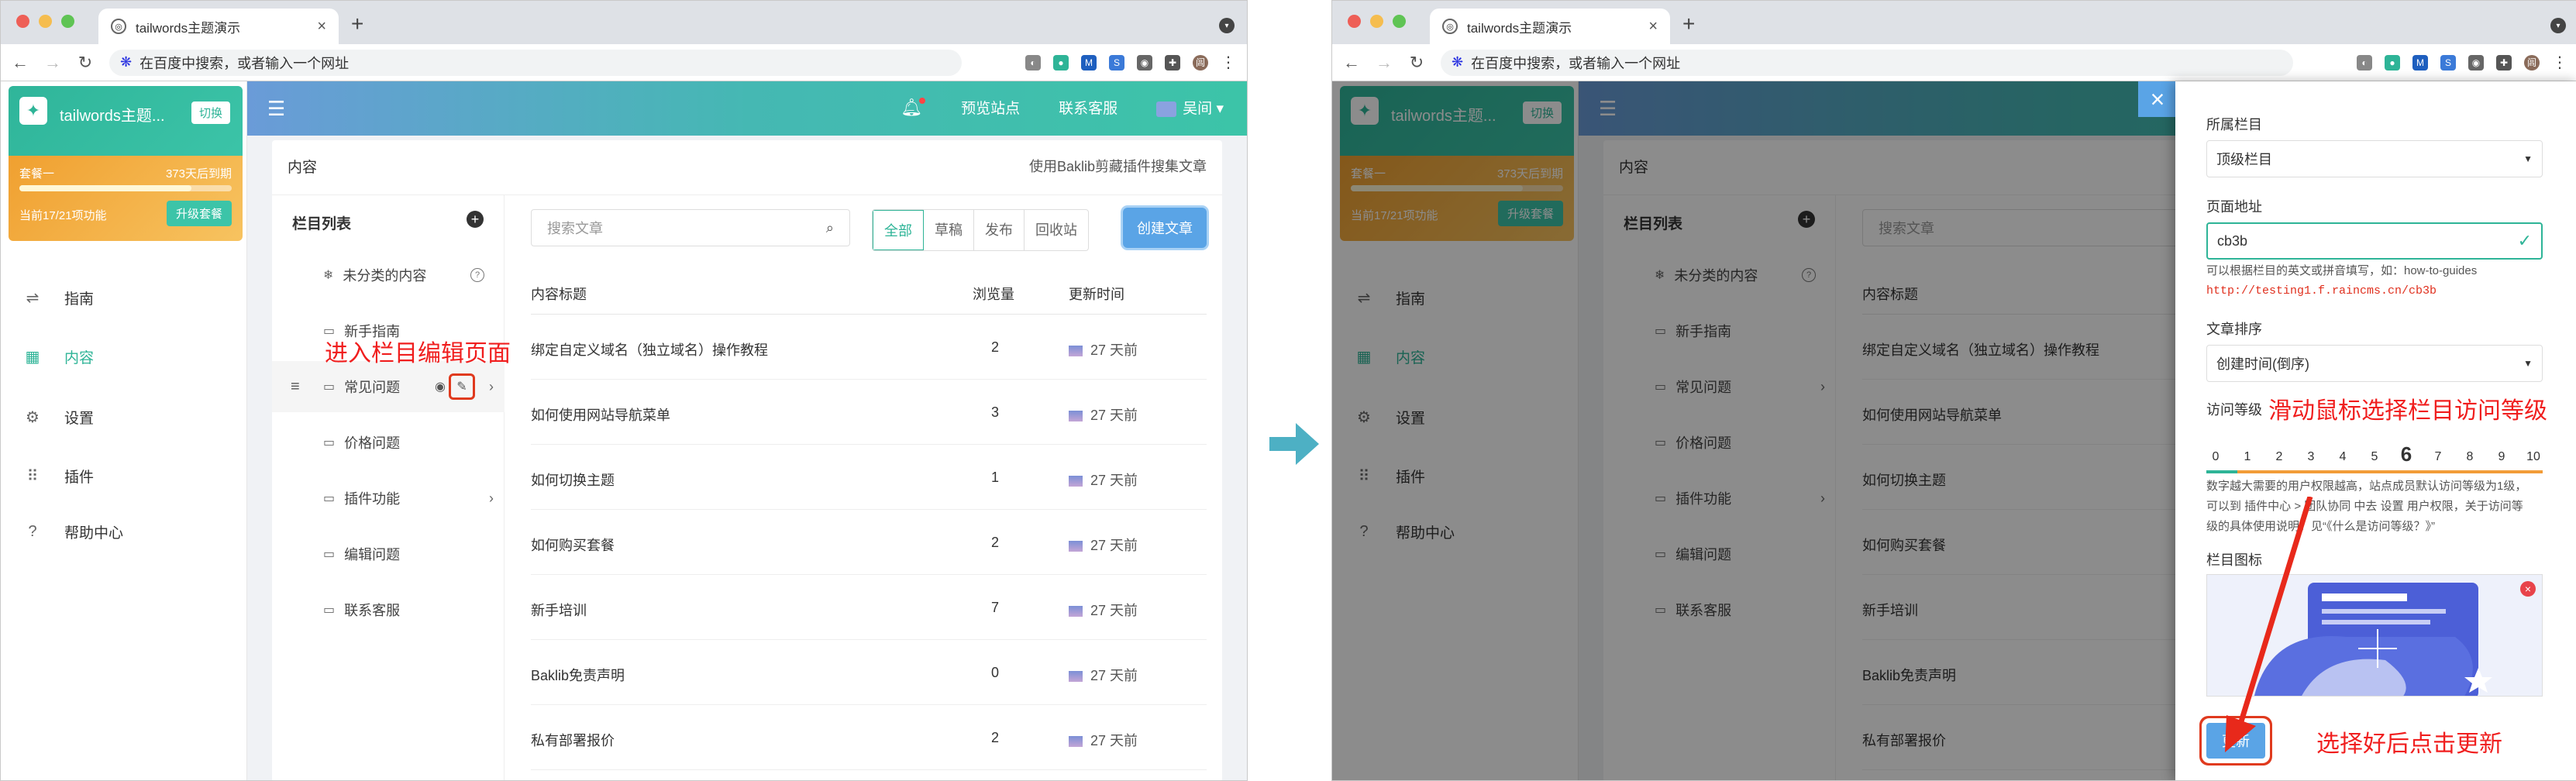 This screenshot has height=781, width=2576. Describe the element at coordinates (388, 554) in the screenshot. I see `column-item: ▭ 编辑问题` at that location.